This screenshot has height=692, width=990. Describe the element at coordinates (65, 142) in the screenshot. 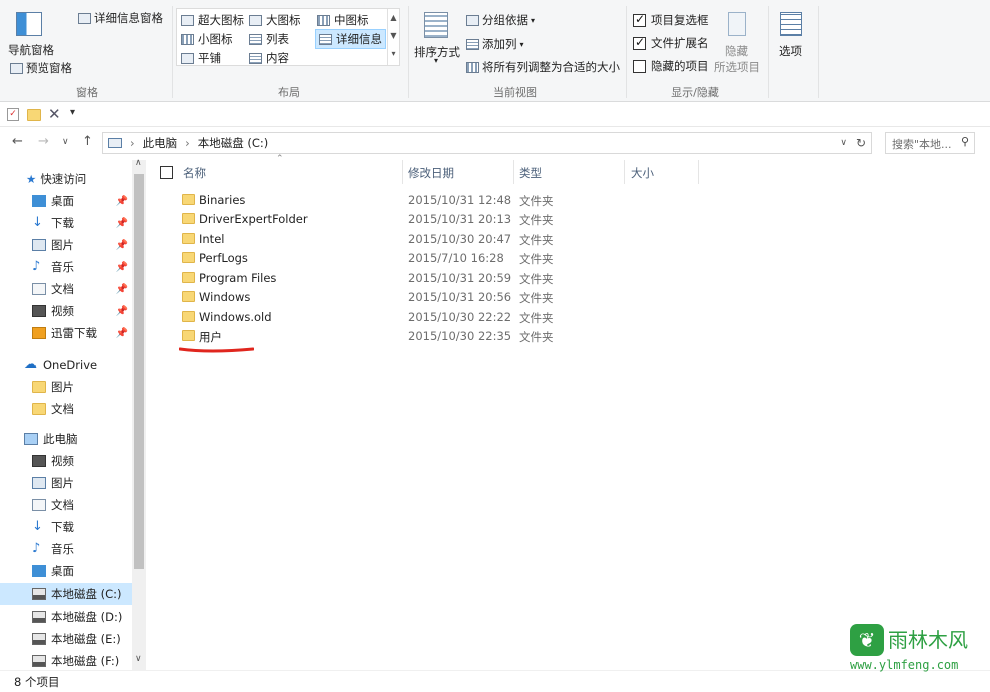

I see `recent-locations-chevron-icon: ∨` at that location.